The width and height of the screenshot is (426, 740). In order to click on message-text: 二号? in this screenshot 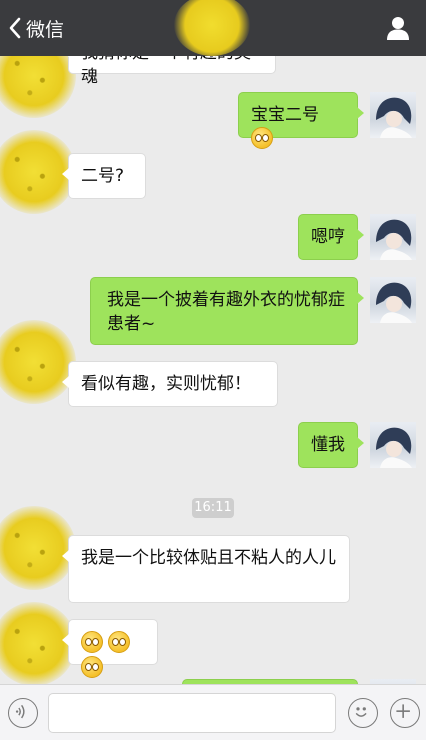, I will do `click(103, 176)`.